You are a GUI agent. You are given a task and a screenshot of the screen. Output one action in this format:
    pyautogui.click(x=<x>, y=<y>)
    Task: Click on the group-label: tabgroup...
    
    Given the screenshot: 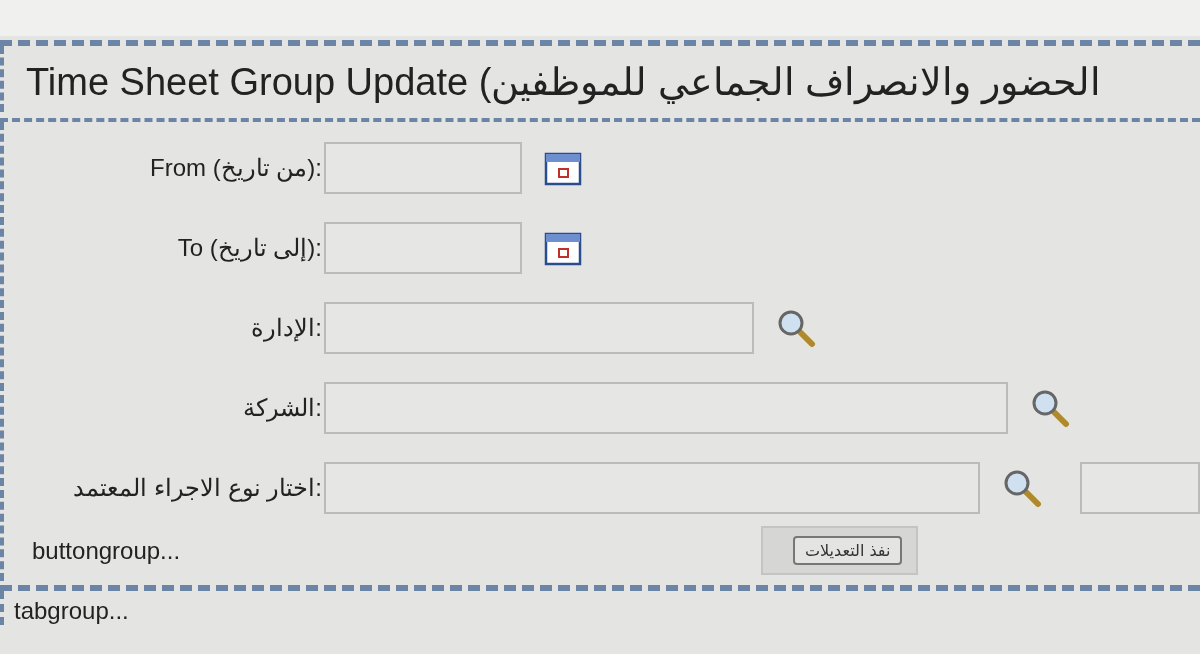 What is the action you would take?
    pyautogui.click(x=600, y=608)
    